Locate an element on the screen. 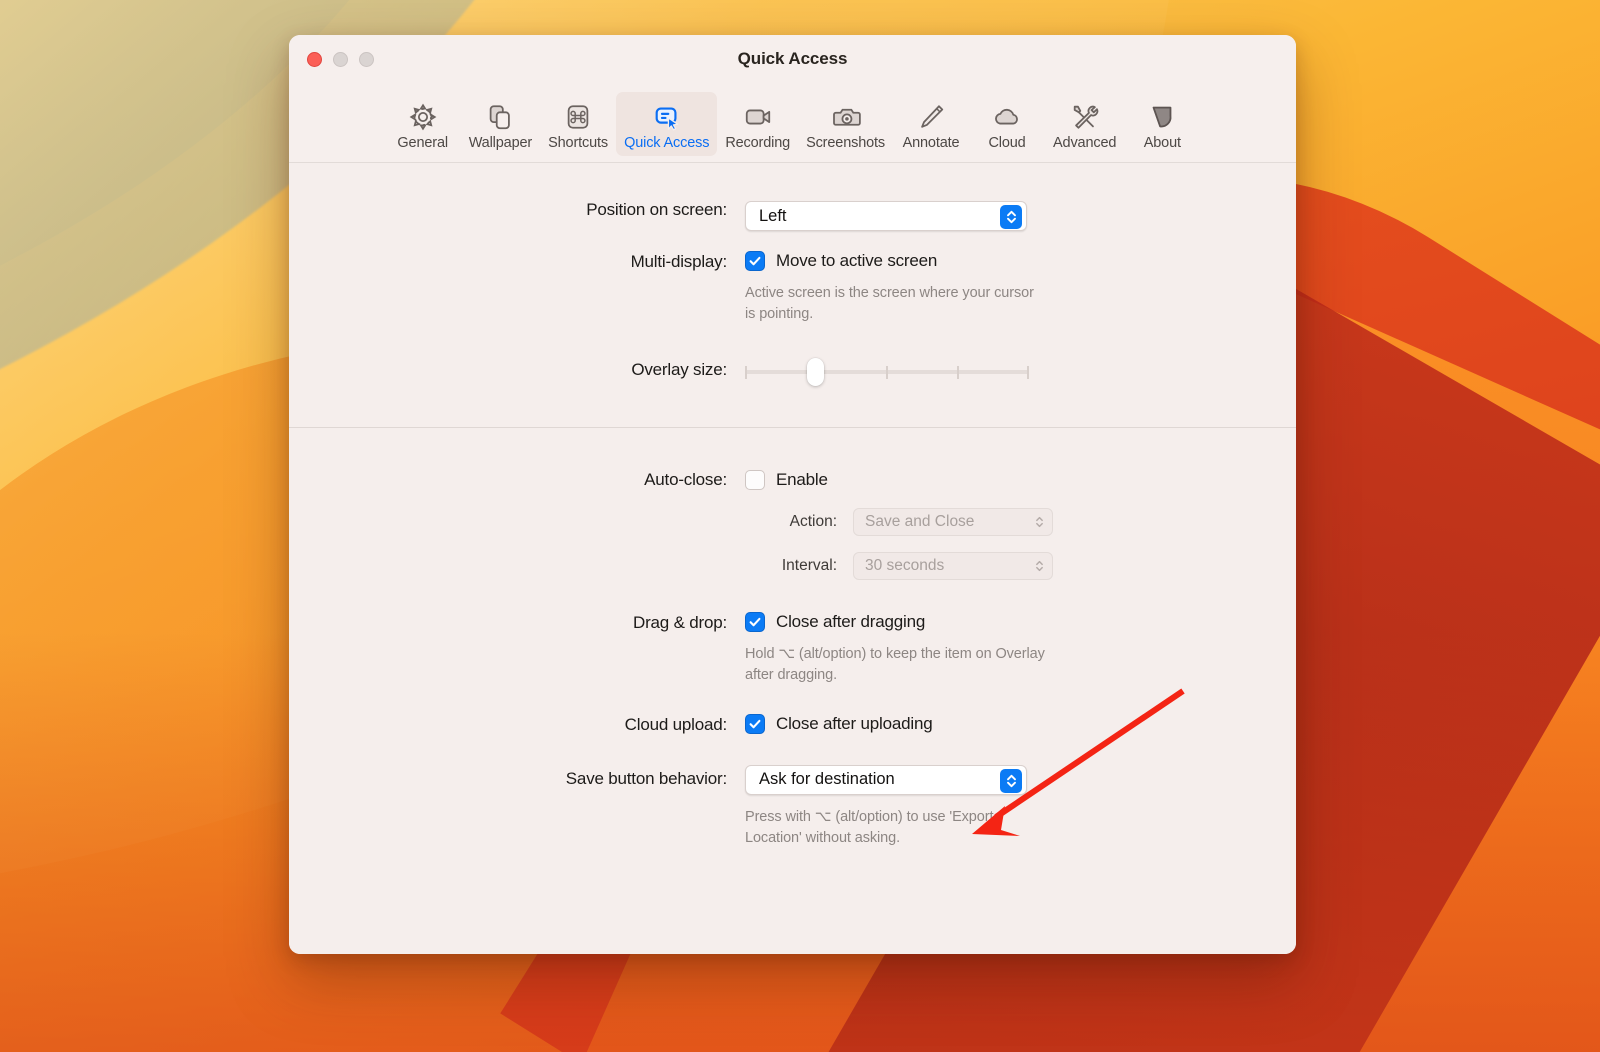  tab-about: About is located at coordinates (1162, 124).